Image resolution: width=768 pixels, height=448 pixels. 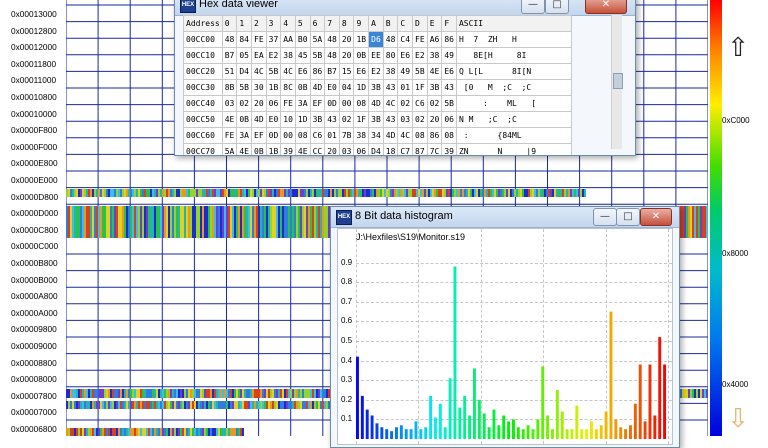 What do you see at coordinates (332, 103) in the screenshot?
I see `hex-byte-cell: 0D` at bounding box center [332, 103].